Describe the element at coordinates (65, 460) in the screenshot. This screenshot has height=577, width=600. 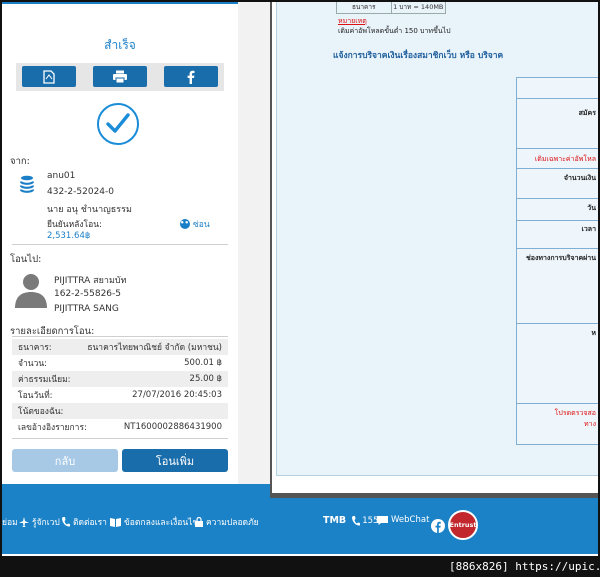
I see `back-button: กลับ` at that location.